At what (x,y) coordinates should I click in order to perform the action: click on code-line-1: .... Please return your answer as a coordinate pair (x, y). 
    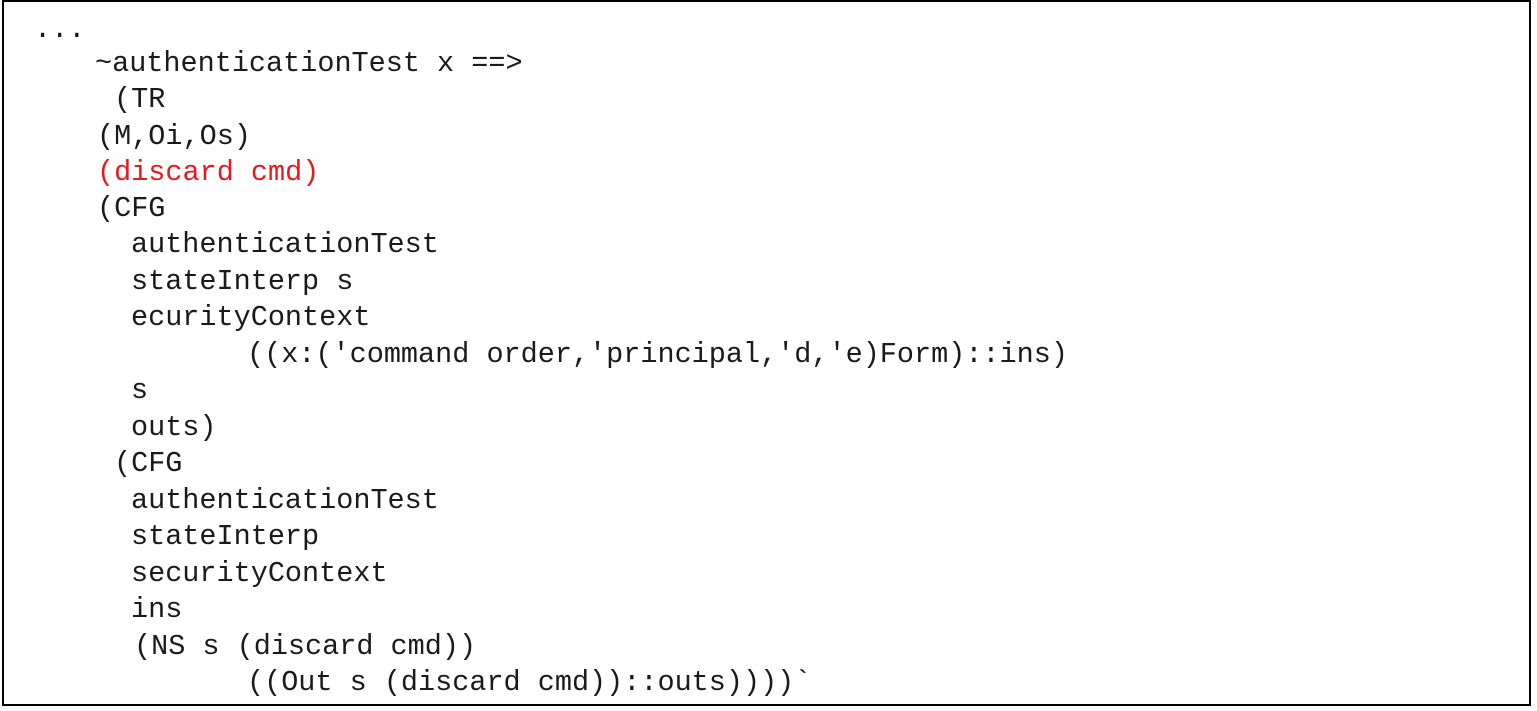
    Looking at the image, I should click on (60, 29).